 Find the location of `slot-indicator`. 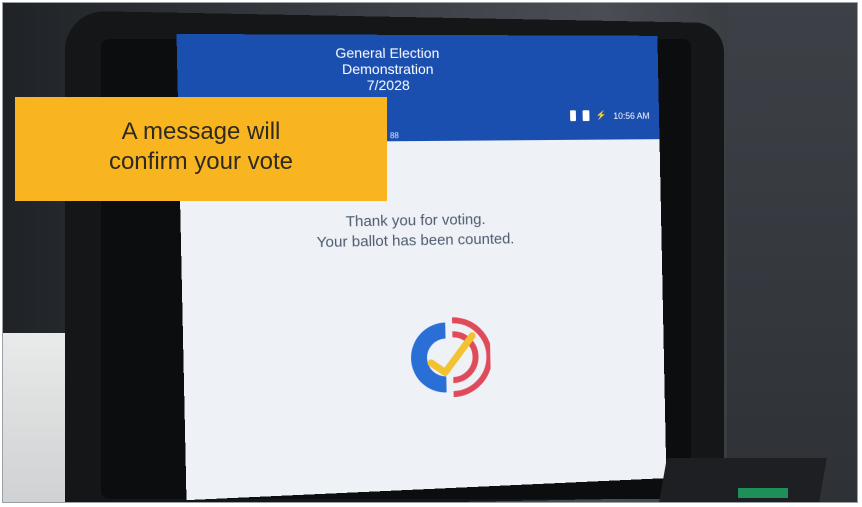

slot-indicator is located at coordinates (763, 493).